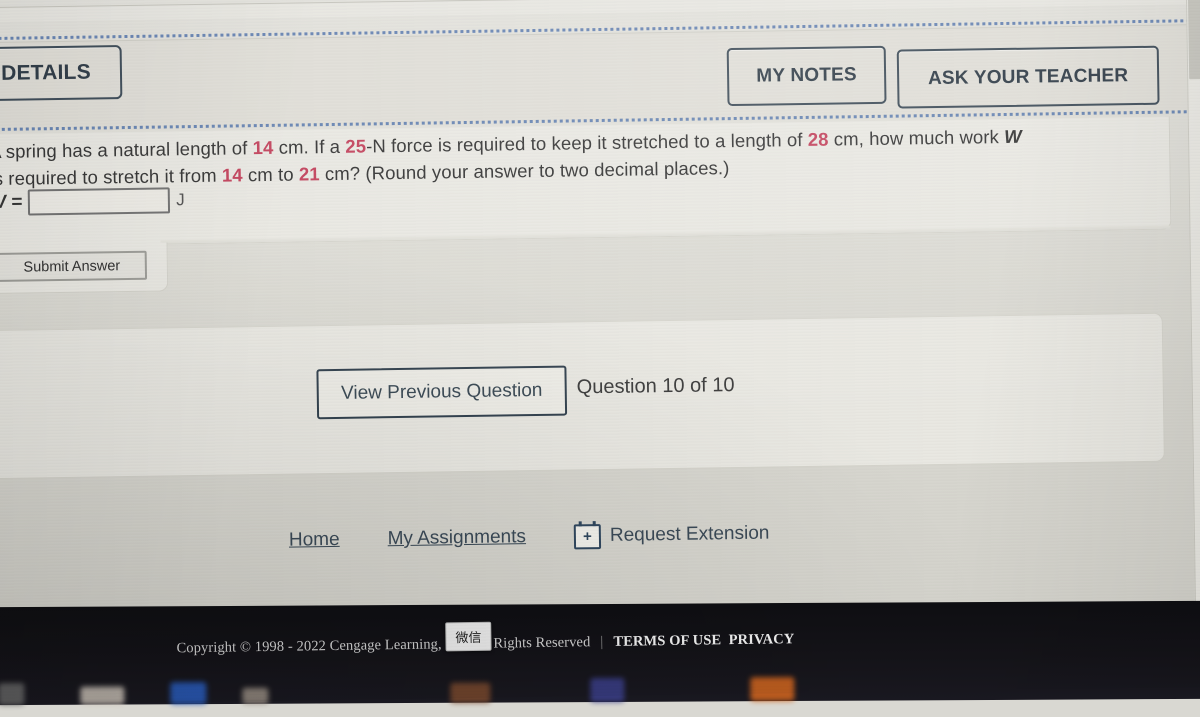 Image resolution: width=1200 pixels, height=717 pixels. I want to click on calendar-plus-icon: +, so click(587, 536).